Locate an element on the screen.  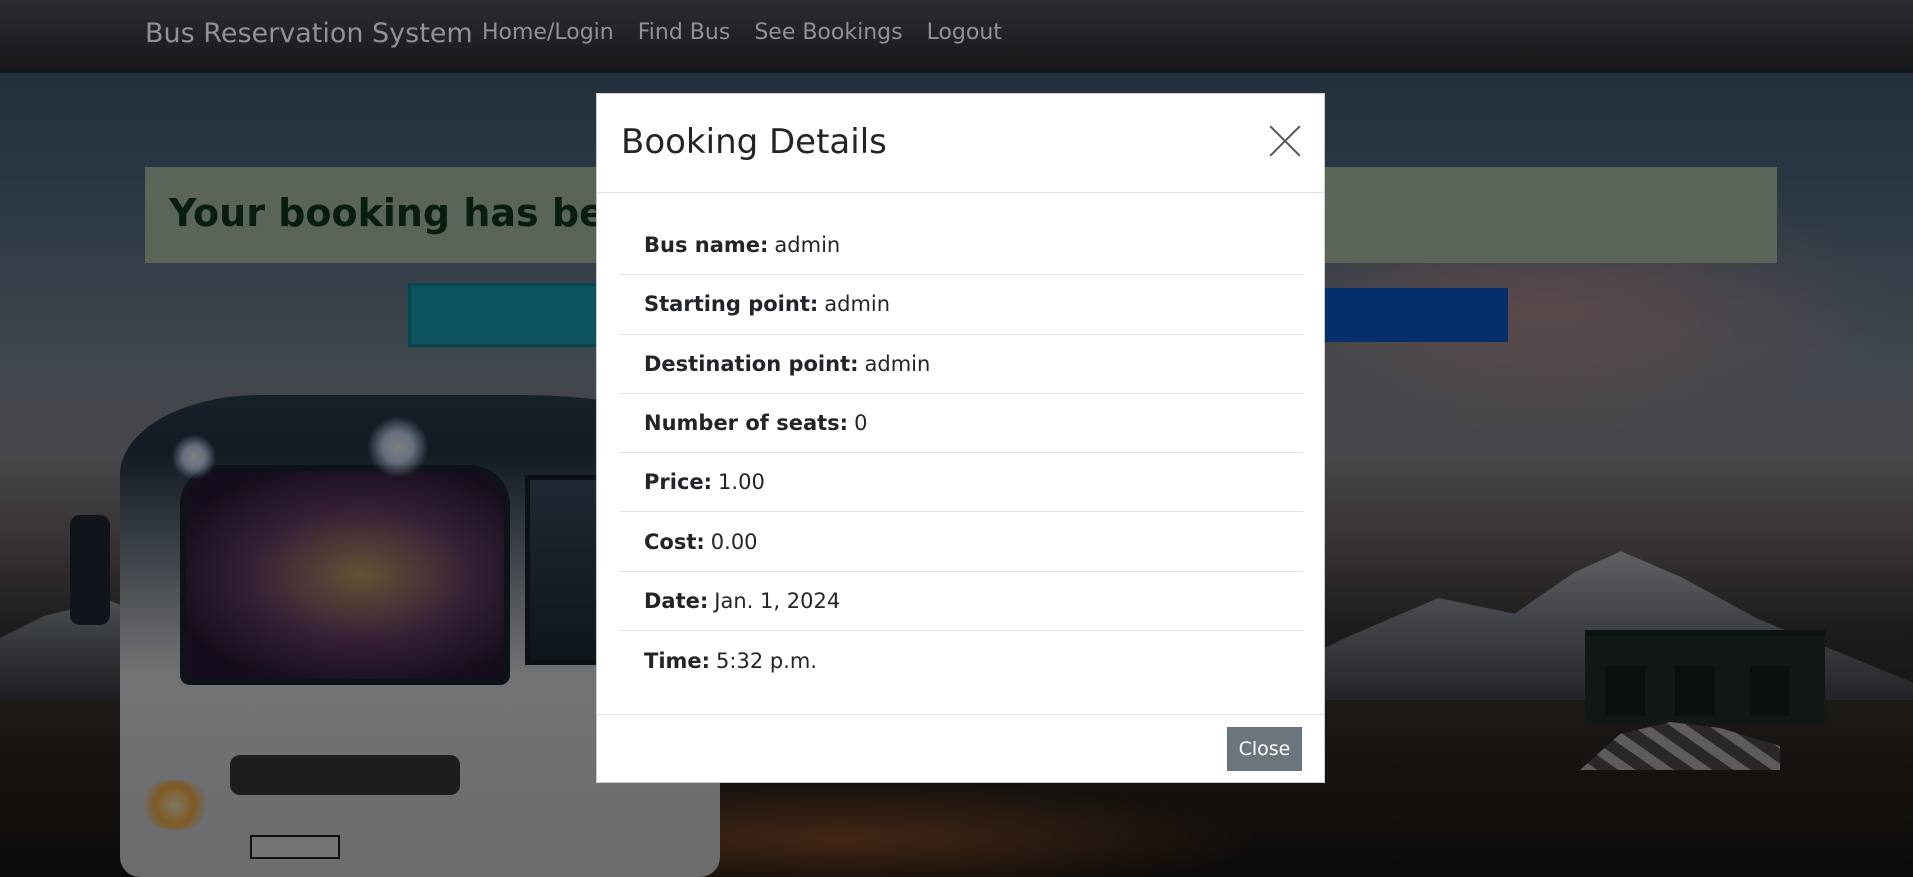
detail-label: Number of seats: is located at coordinates (746, 423).